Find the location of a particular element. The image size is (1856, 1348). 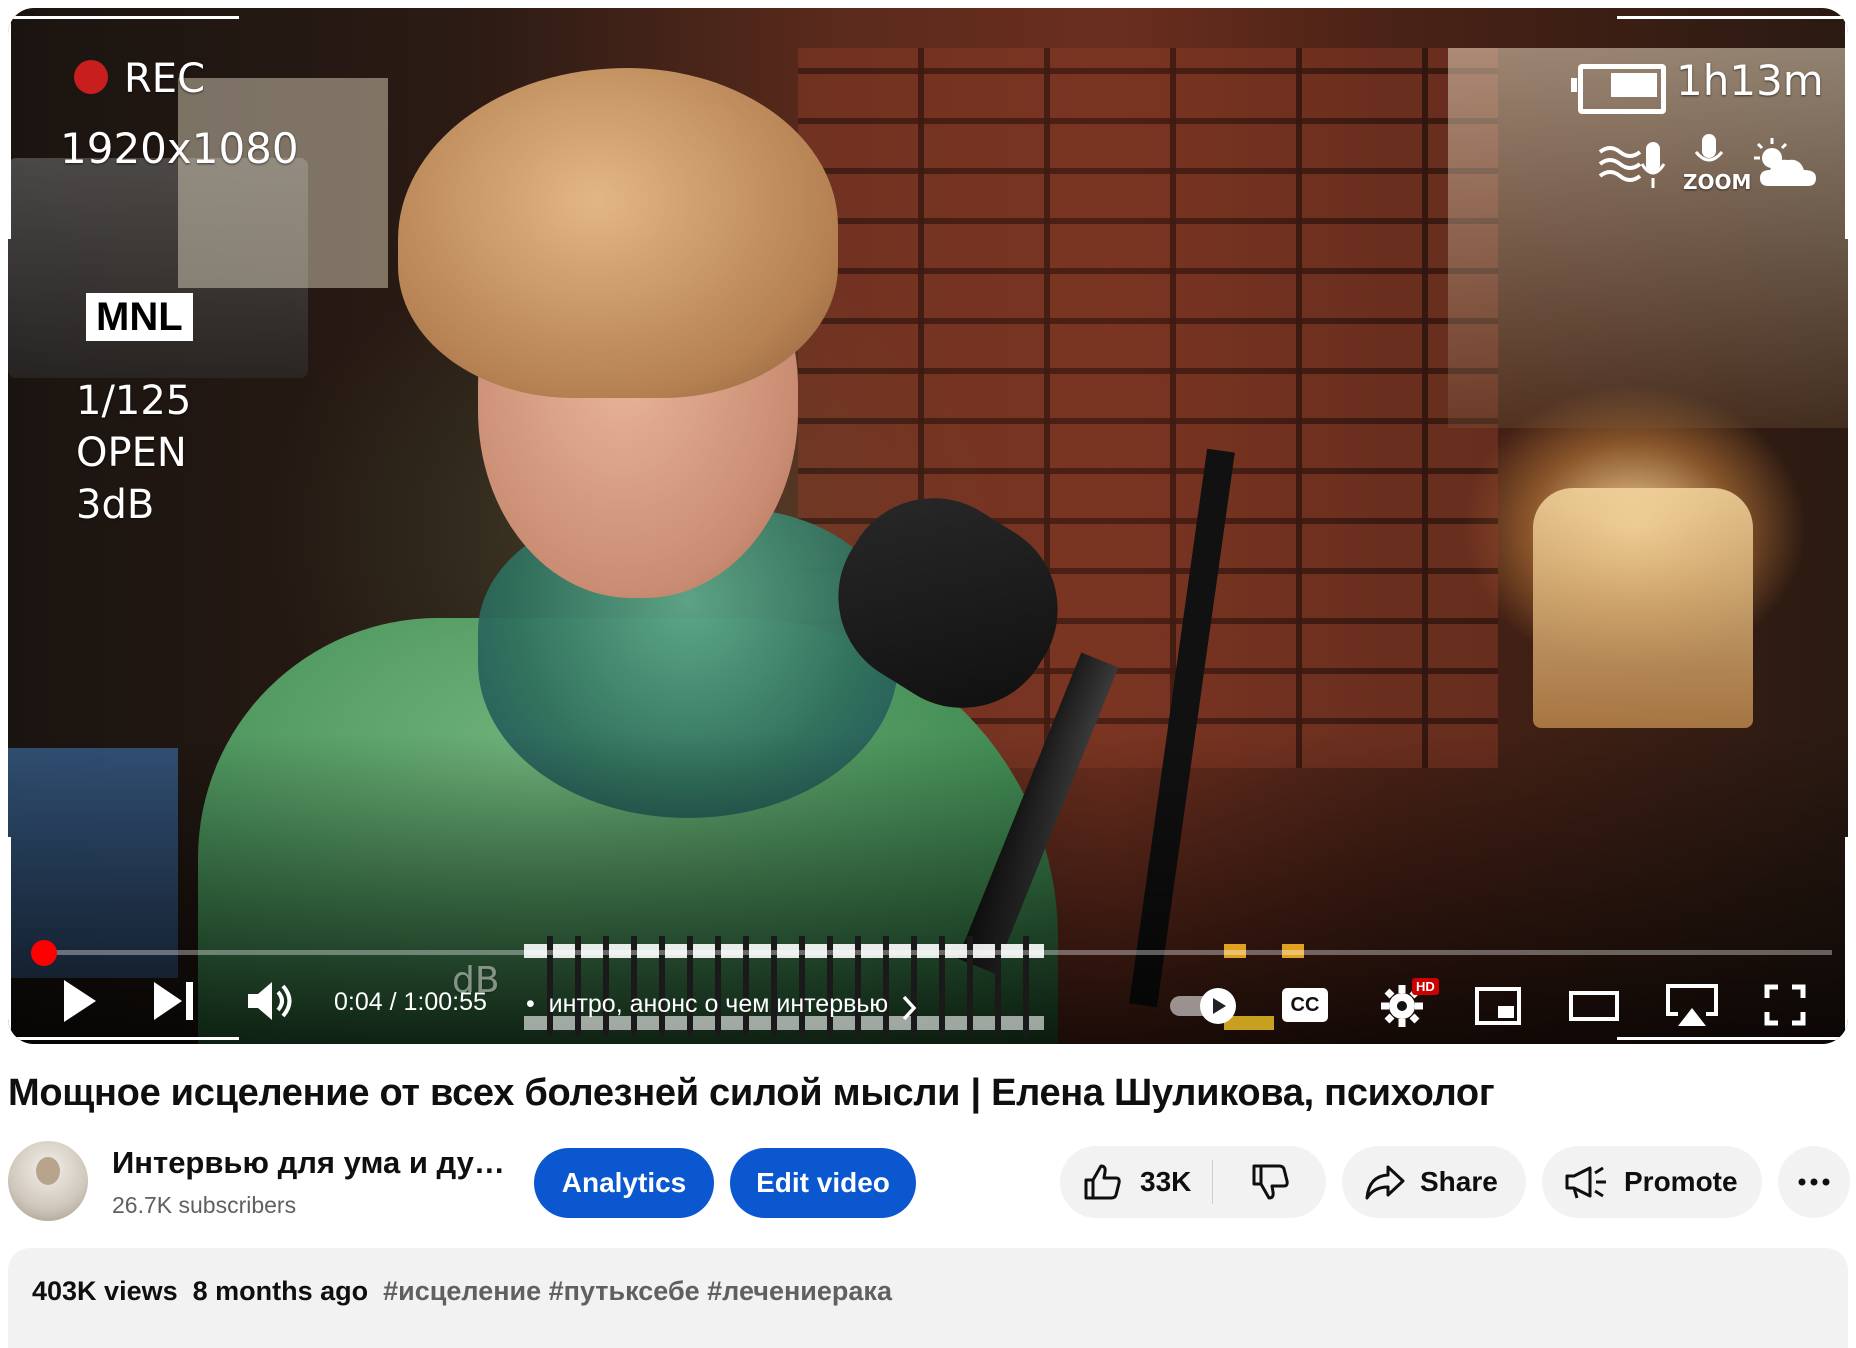

remaining-time-label: 1h13m is located at coordinates (1750, 80).